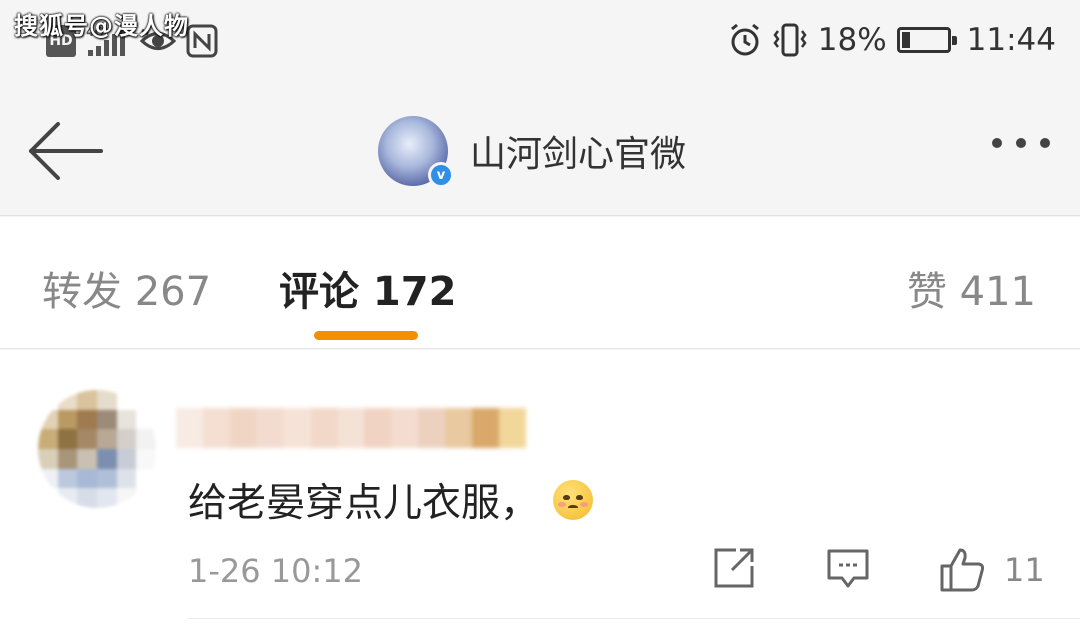 The height and width of the screenshot is (633, 1080). Describe the element at coordinates (540, 571) in the screenshot. I see `comment-actions: 11` at that location.